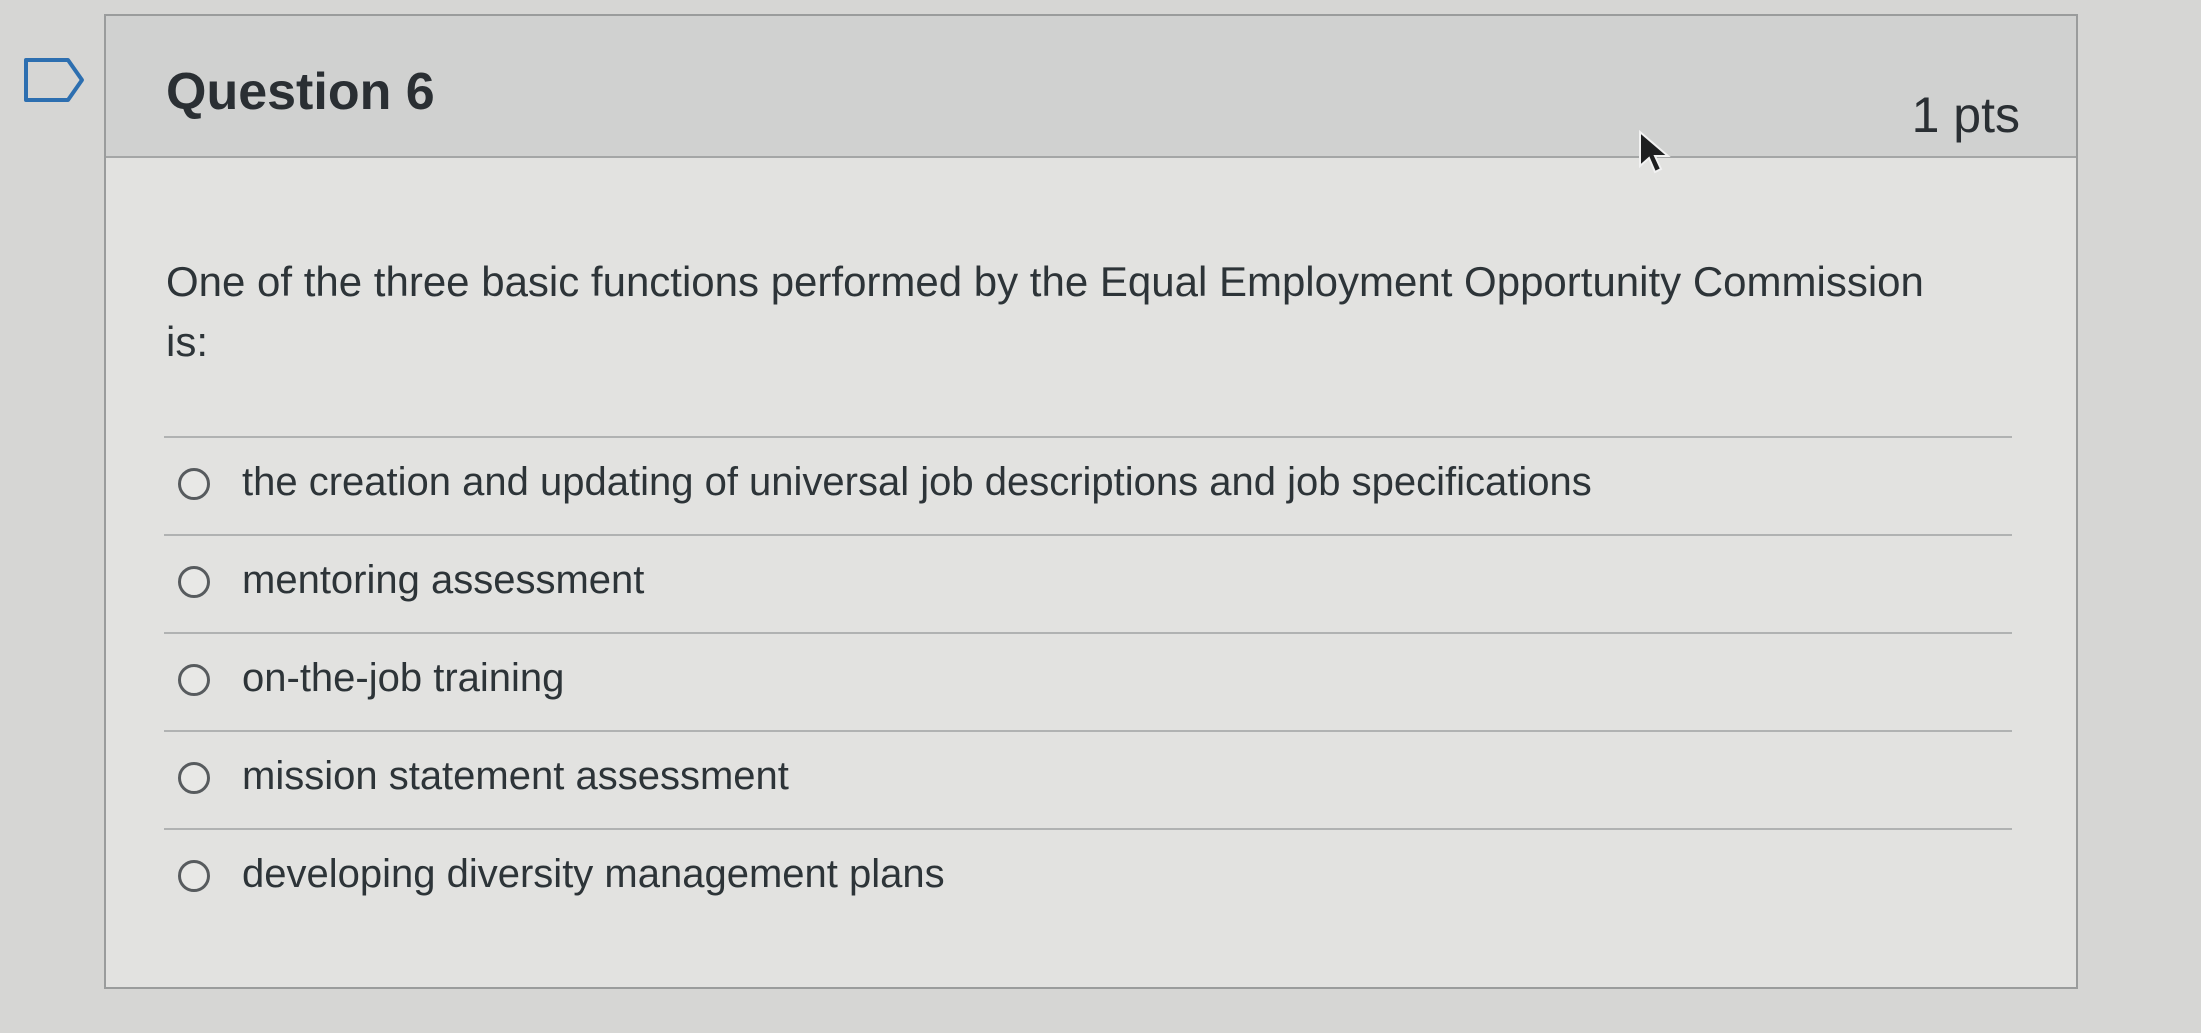 The height and width of the screenshot is (1033, 2201). I want to click on flag-question-icon, so click(55, 80).